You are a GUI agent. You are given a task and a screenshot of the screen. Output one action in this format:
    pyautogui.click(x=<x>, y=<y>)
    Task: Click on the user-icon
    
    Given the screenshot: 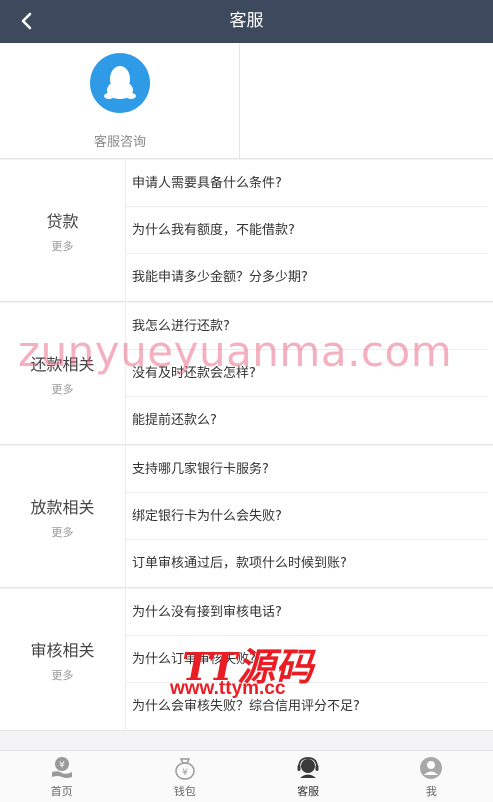 What is the action you would take?
    pyautogui.click(x=431, y=768)
    